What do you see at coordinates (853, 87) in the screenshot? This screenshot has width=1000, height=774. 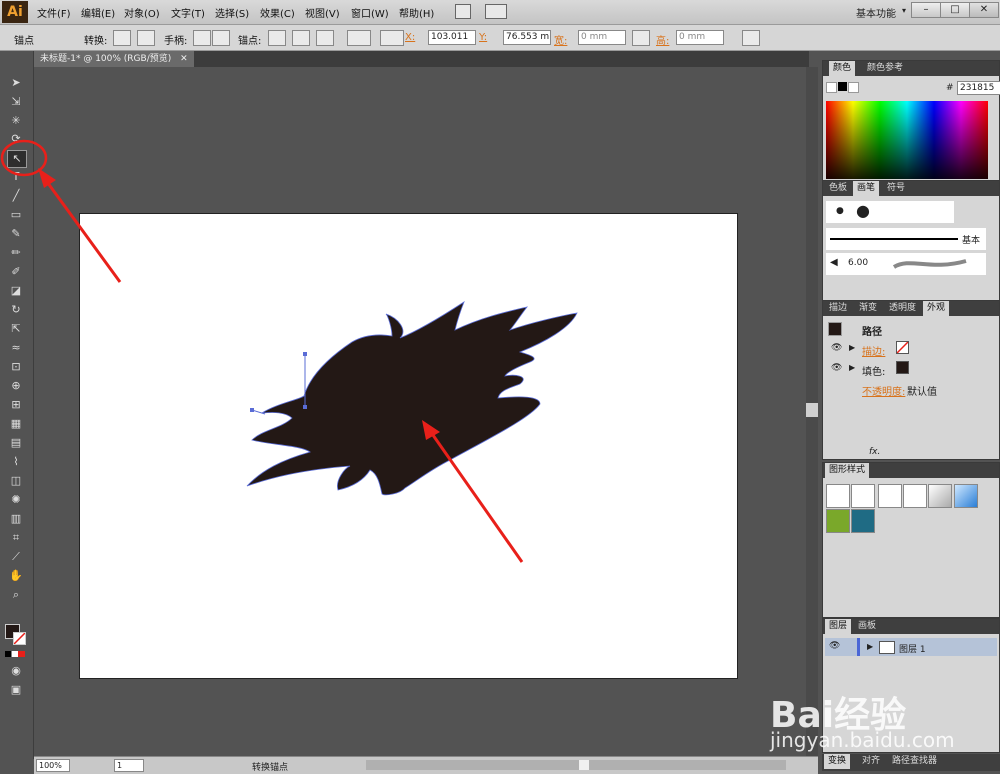 I see `white-swatch` at bounding box center [853, 87].